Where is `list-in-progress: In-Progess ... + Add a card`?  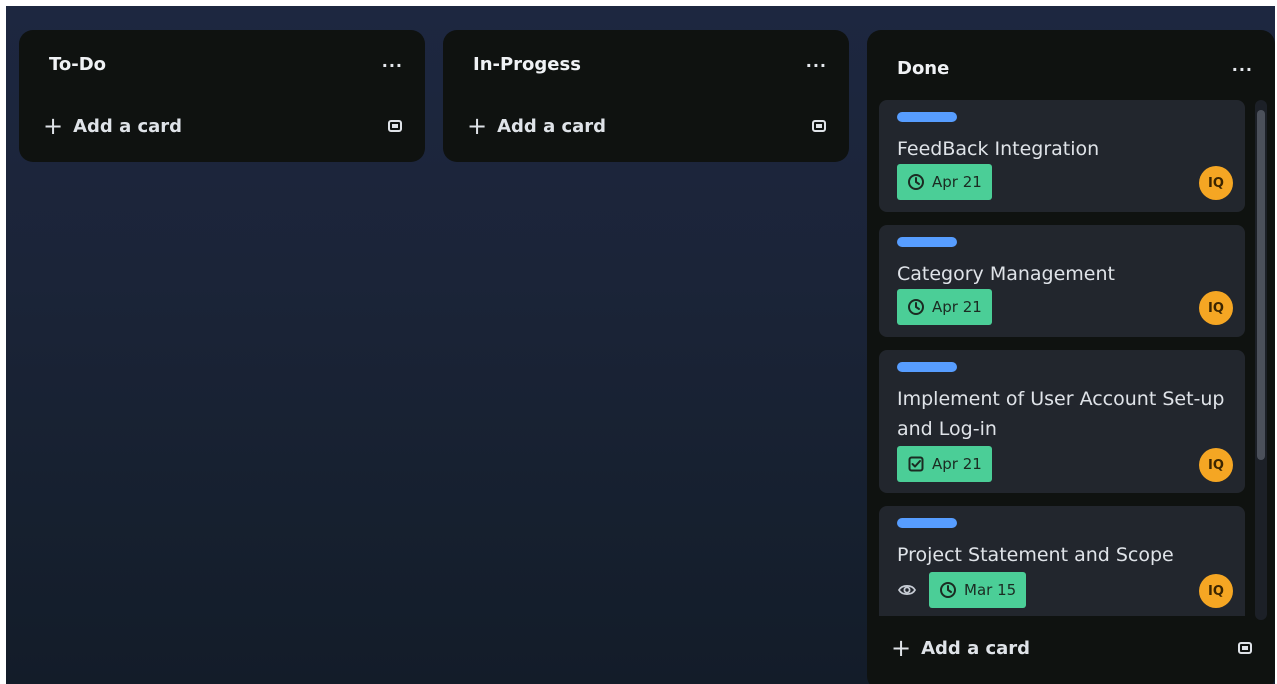
list-in-progress: In-Progess ... + Add a card is located at coordinates (646, 96).